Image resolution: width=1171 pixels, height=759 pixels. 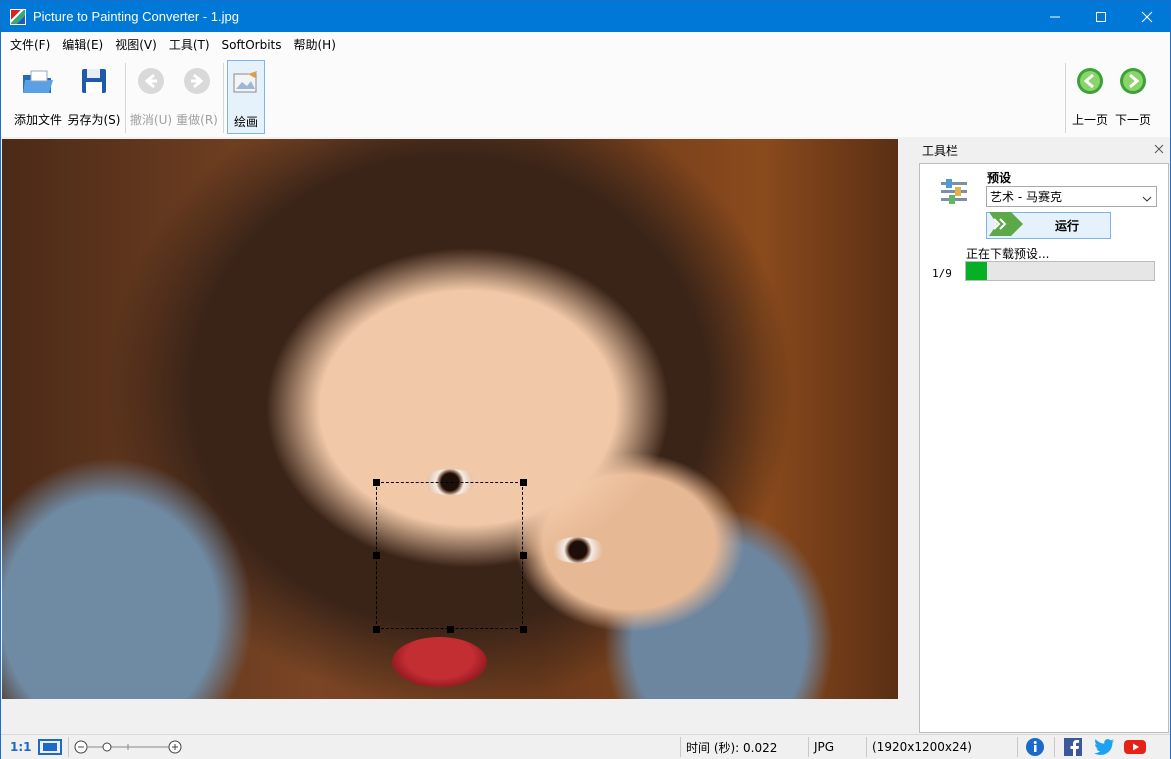 What do you see at coordinates (30, 44) in the screenshot?
I see `menu-file: 文件(F)` at bounding box center [30, 44].